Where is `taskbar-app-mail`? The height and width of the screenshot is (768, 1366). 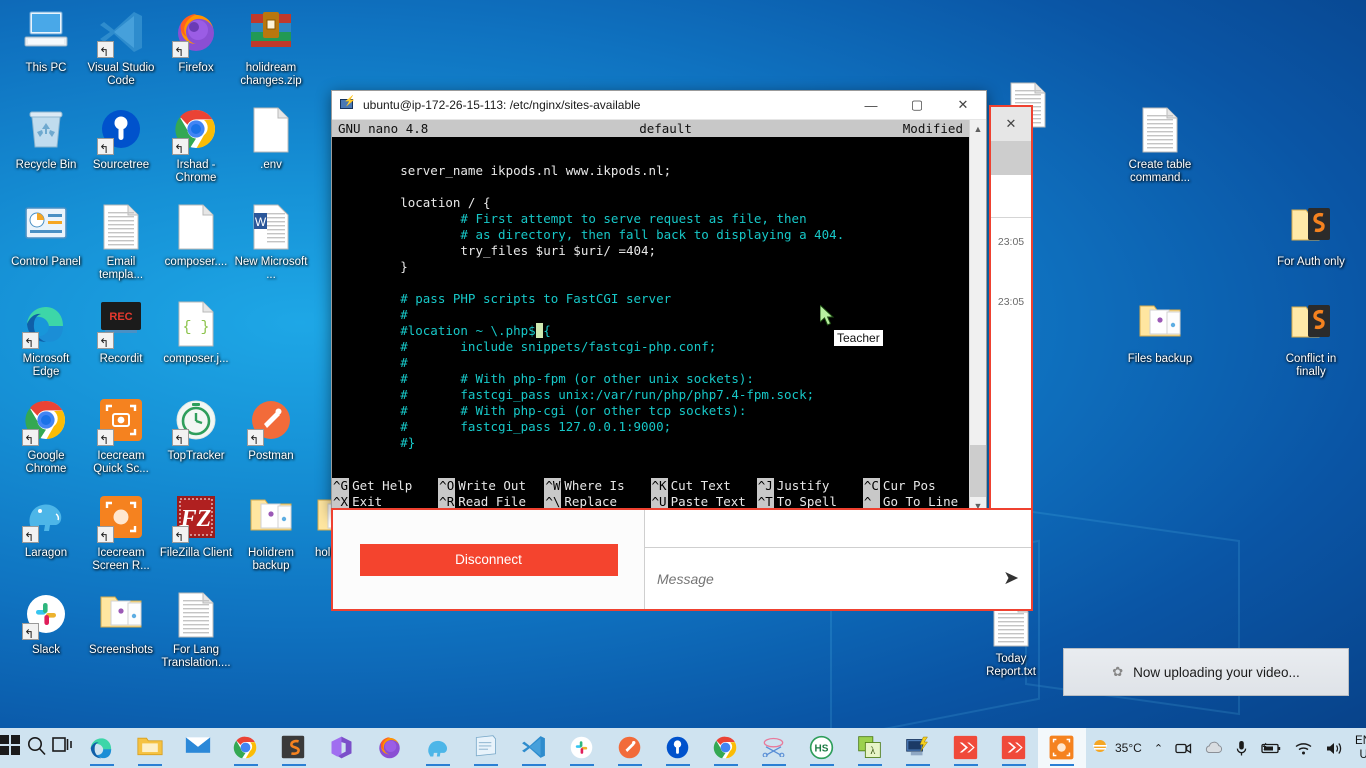
taskbar-app-mail is located at coordinates (198, 748).